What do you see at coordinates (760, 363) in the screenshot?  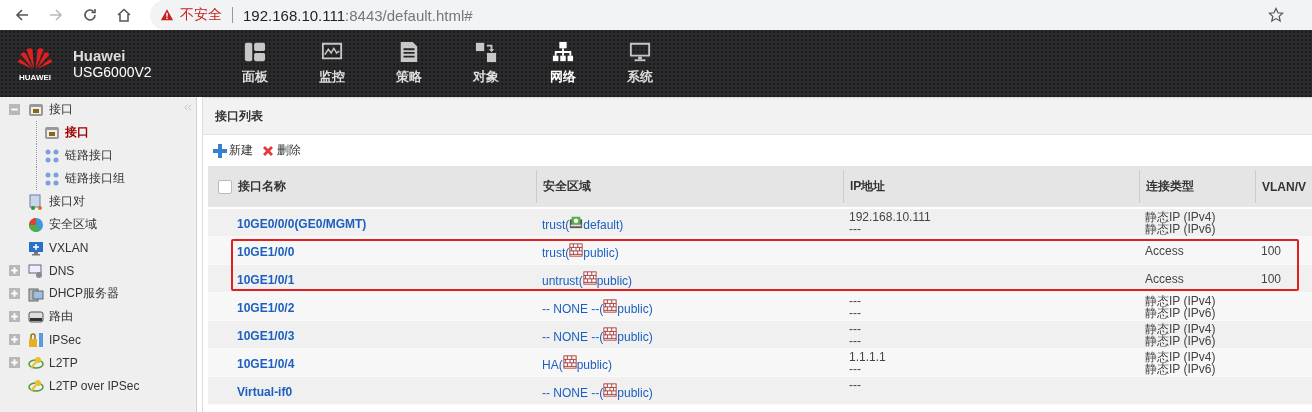 I see `table-row: 10GE1/0/4 HA( public) 1.1.1.1 --- 静态IP (IPv4) 静态IP (IPv6)` at bounding box center [760, 363].